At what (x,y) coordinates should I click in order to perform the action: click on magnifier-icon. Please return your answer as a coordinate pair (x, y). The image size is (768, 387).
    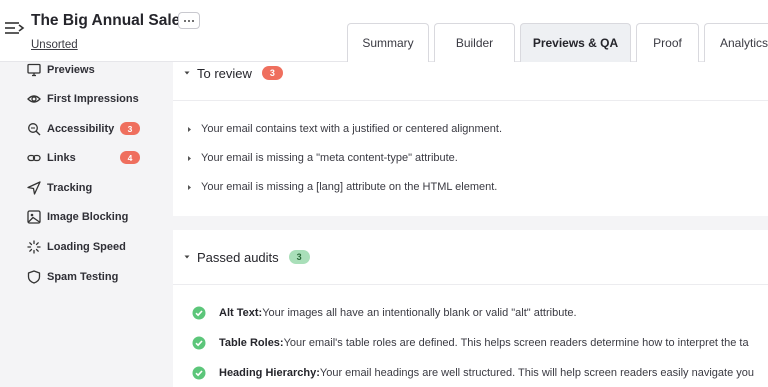
    Looking at the image, I should click on (34, 129).